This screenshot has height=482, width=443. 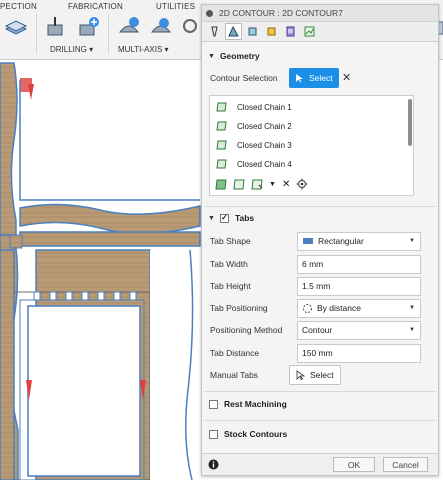 What do you see at coordinates (239, 308) in the screenshot?
I see `tab-positioning-label: Tab Positioning` at bounding box center [239, 308].